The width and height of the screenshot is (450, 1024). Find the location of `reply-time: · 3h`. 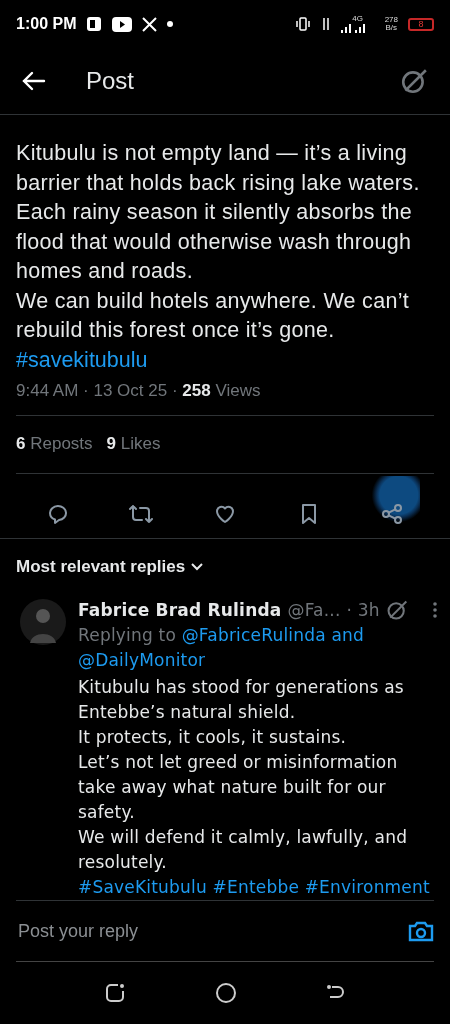

reply-time: · 3h is located at coordinates (363, 610).